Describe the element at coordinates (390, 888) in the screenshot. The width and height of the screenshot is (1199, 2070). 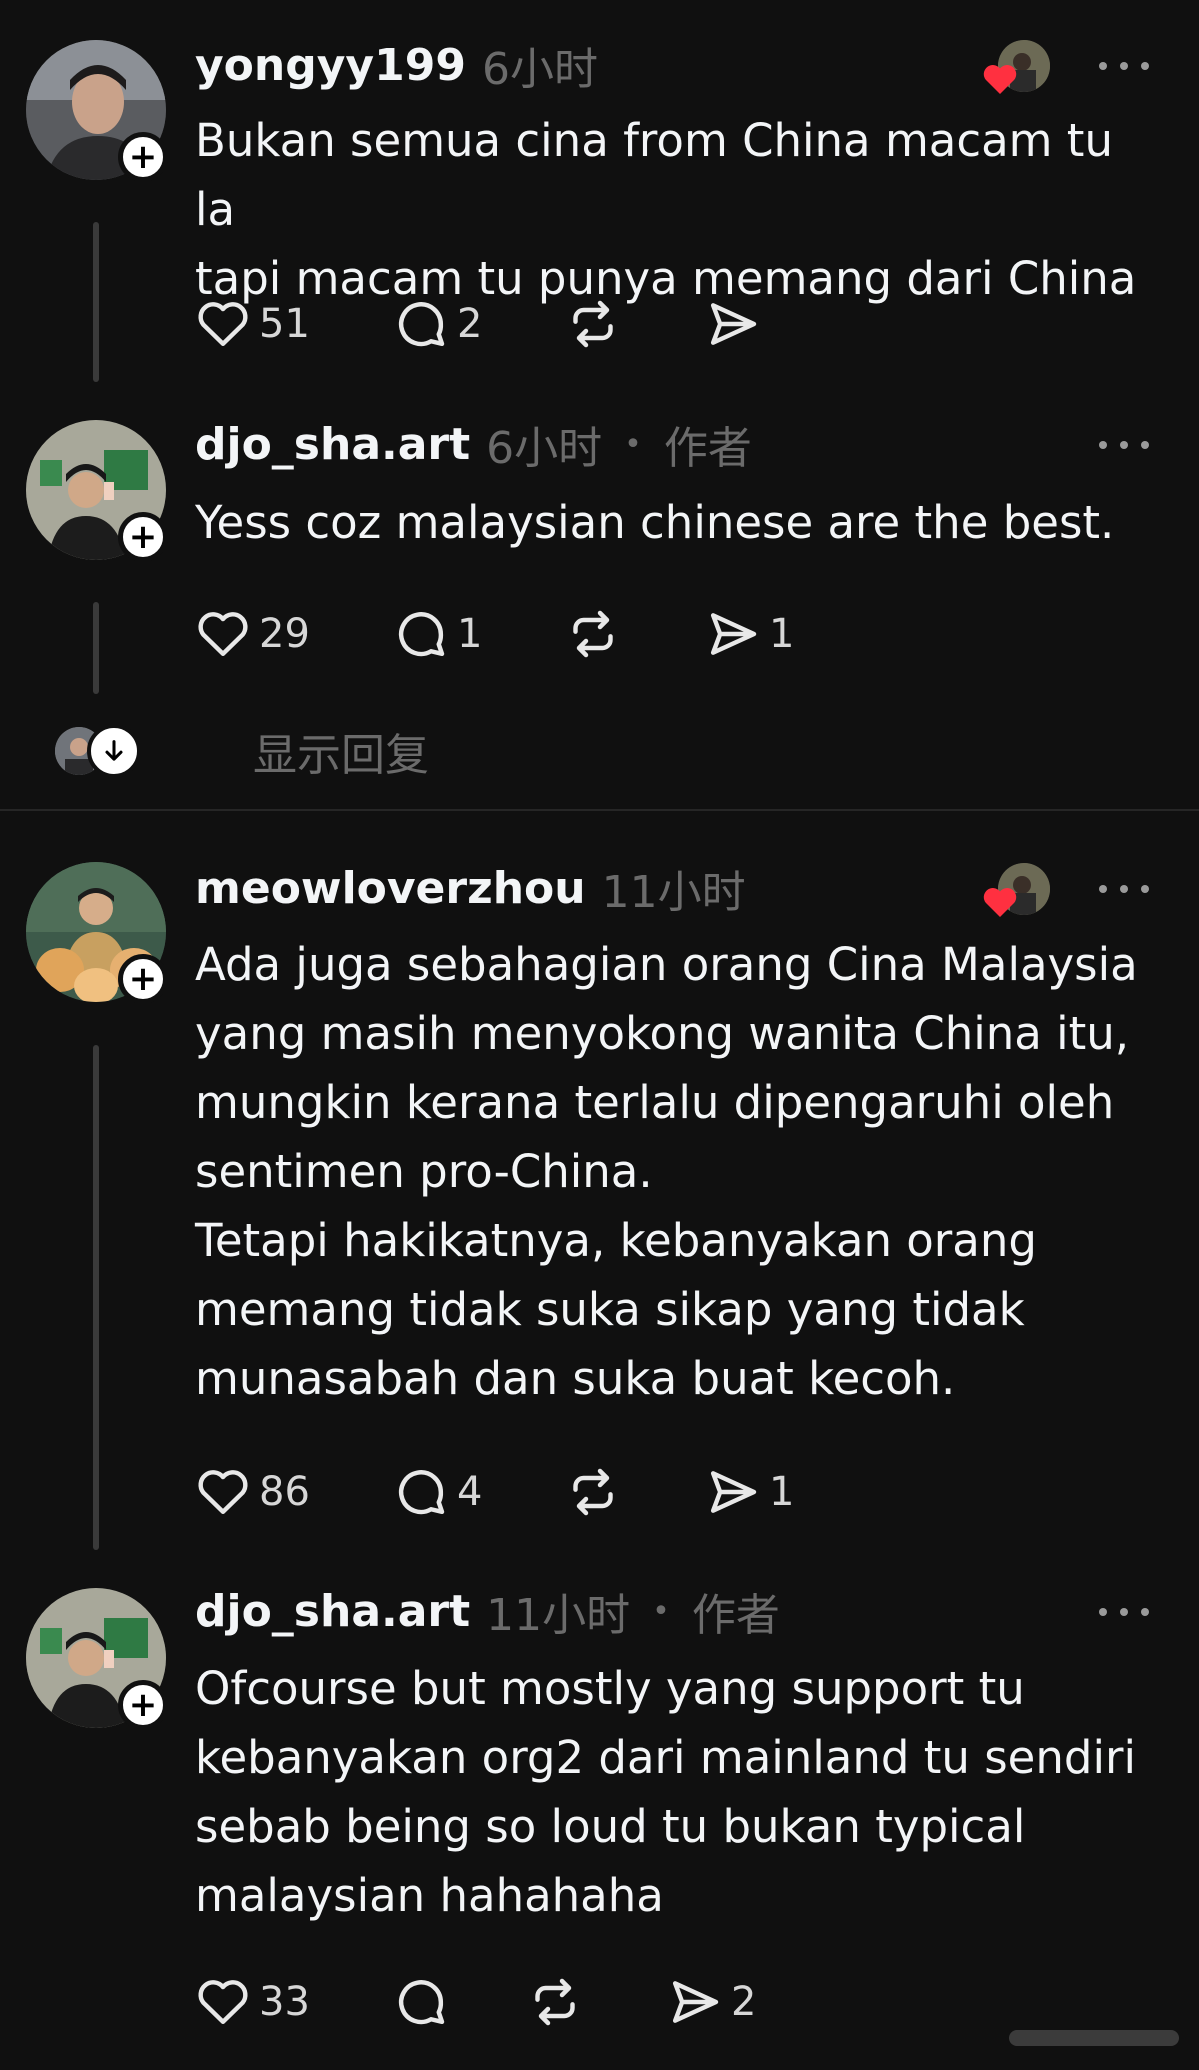
I see `username: meowloverzhou` at that location.